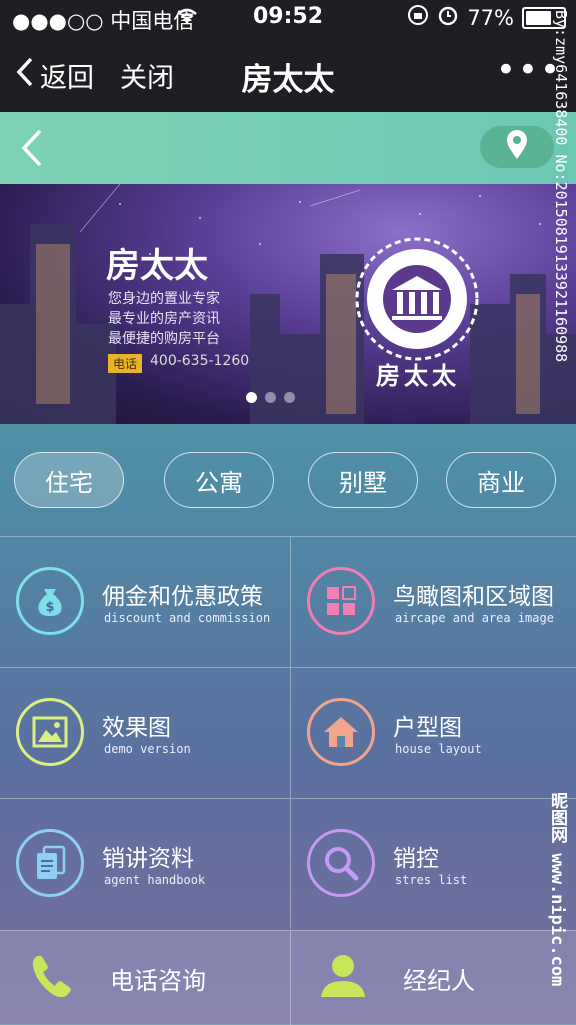  Describe the element at coordinates (448, 17) in the screenshot. I see `alarm-icon` at that location.